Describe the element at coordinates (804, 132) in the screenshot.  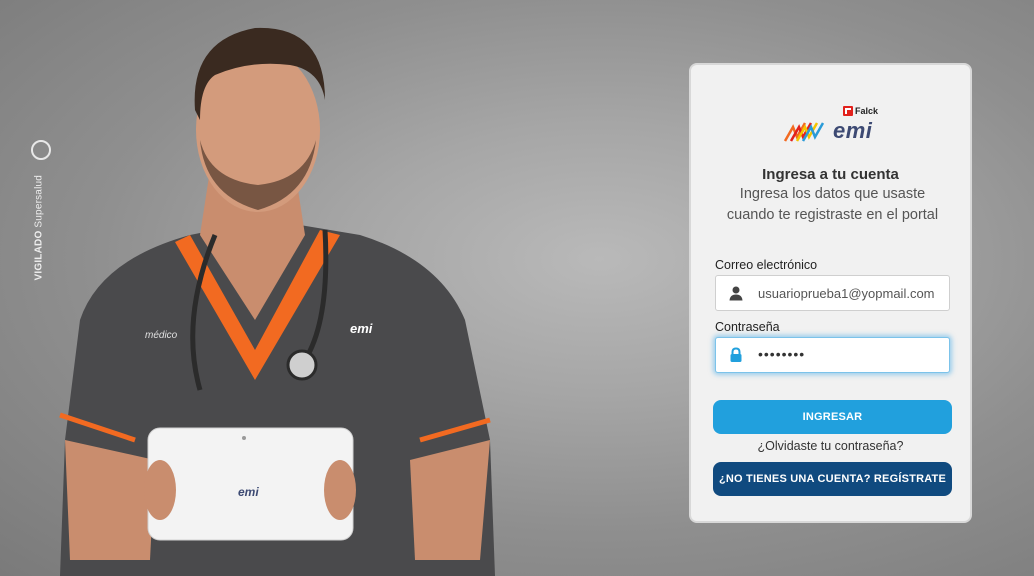
I see `emi-stripes-icon` at that location.